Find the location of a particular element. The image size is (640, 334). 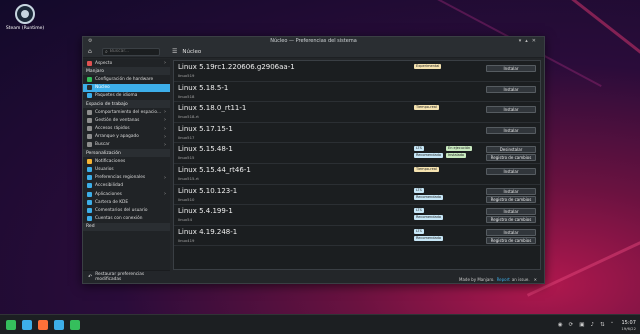

kernel-badge: LTS is located at coordinates (419, 149).